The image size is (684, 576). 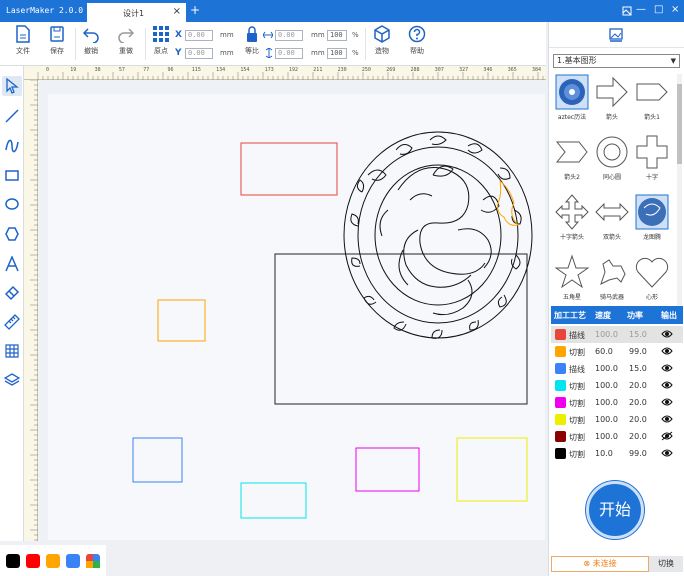 What do you see at coordinates (615, 510) in the screenshot?
I see `start-button: 开始` at bounding box center [615, 510].